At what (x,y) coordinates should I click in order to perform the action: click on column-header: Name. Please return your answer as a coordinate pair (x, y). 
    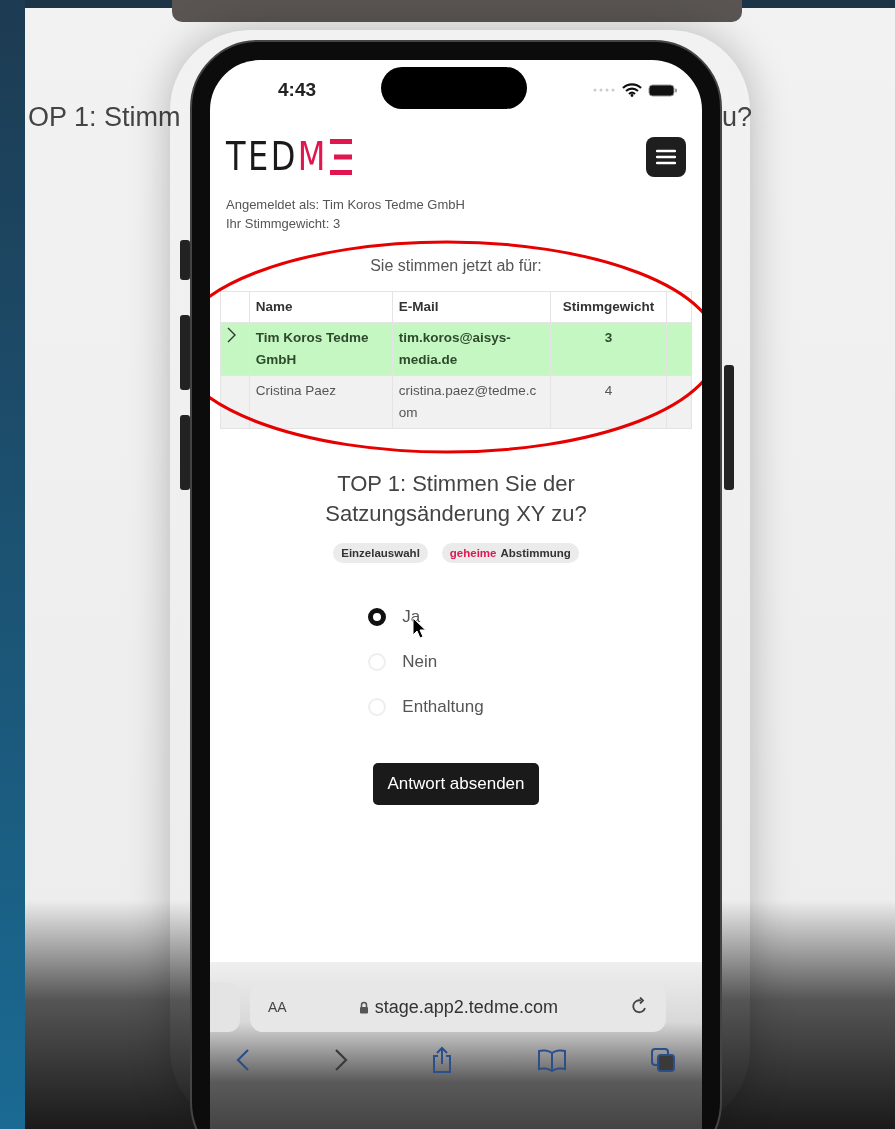
    Looking at the image, I should click on (321, 307).